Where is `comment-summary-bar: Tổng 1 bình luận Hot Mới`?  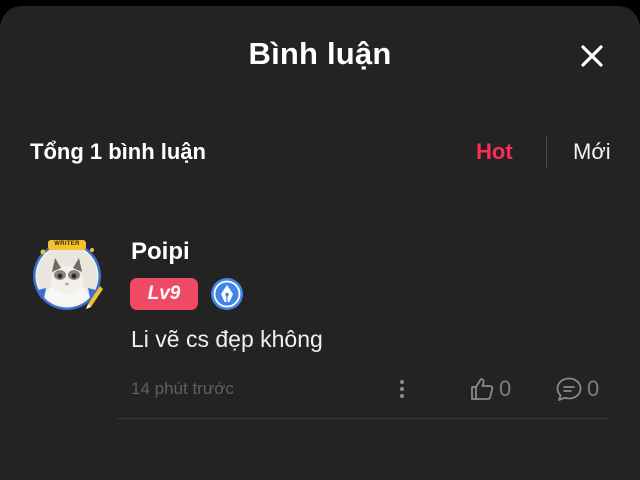 comment-summary-bar: Tổng 1 bình luận Hot Mới is located at coordinates (320, 151).